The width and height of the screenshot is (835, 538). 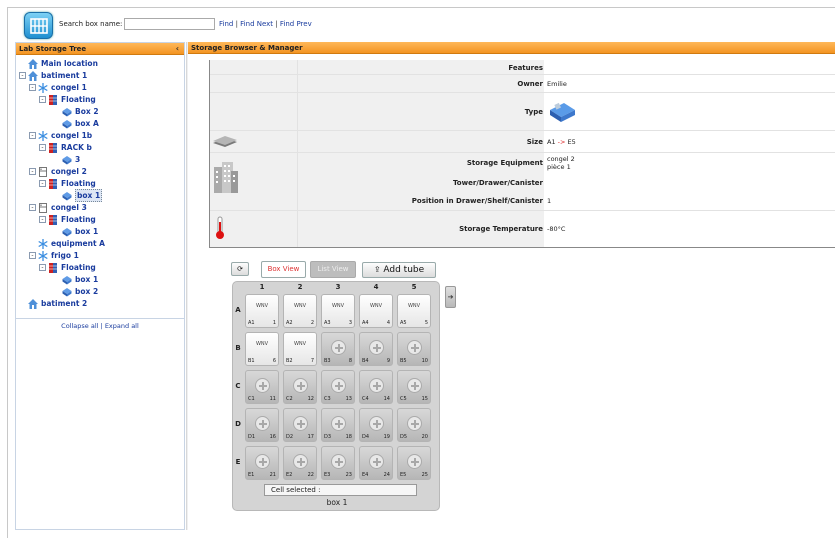 What do you see at coordinates (274, 361) in the screenshot?
I see `cell-number: 6` at bounding box center [274, 361].